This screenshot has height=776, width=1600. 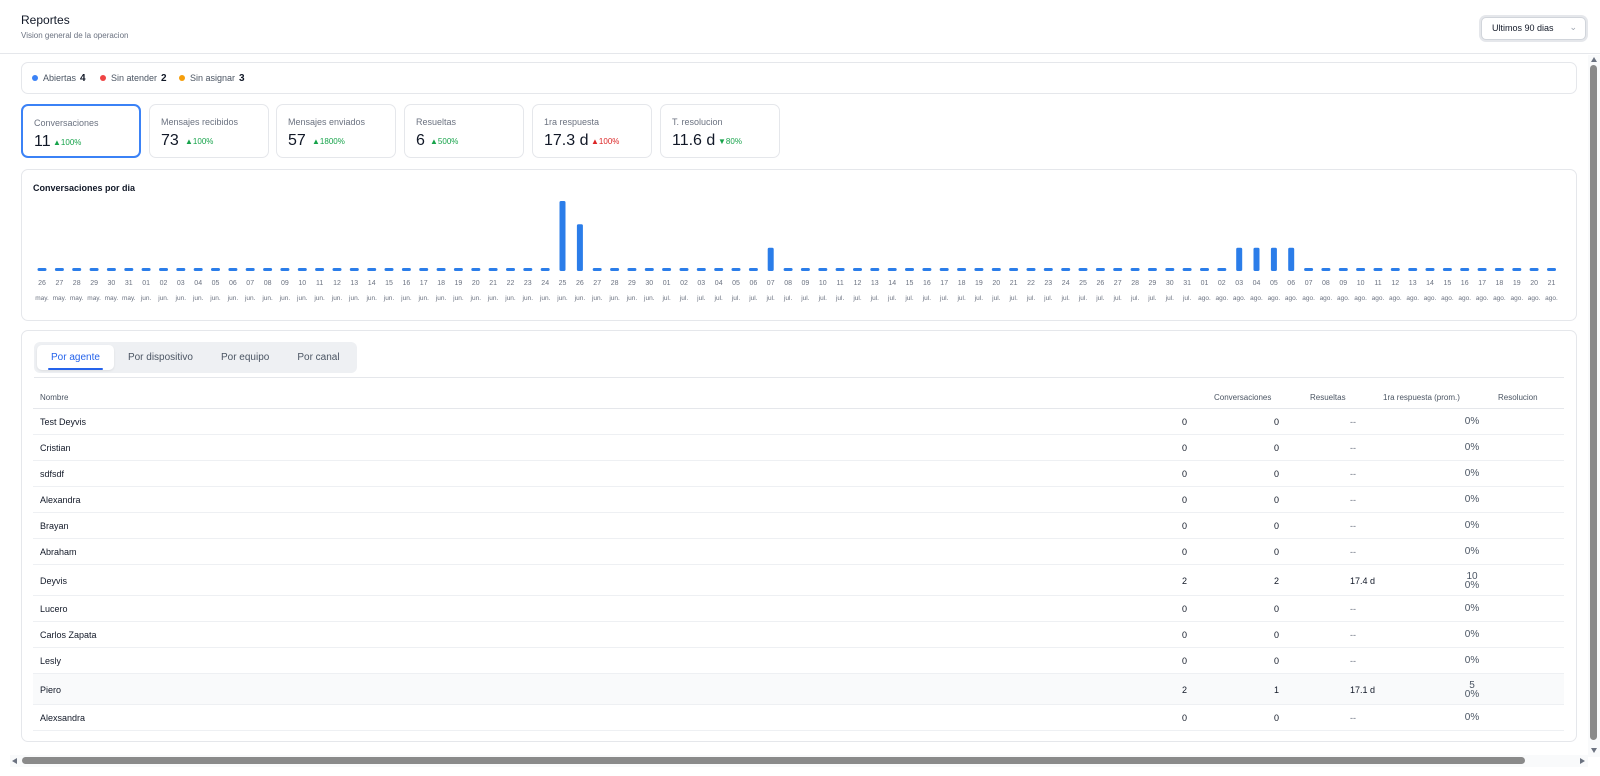 What do you see at coordinates (798, 474) in the screenshot?
I see `table-row: sdfsdf 0 0 -- 0%` at bounding box center [798, 474].